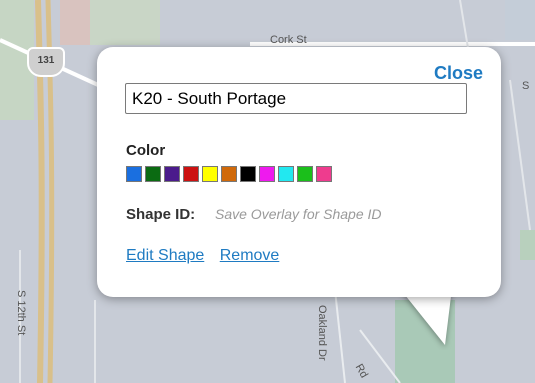  What do you see at coordinates (298, 214) in the screenshot?
I see `shape-id-value: Save Overlay for Shape ID` at bounding box center [298, 214].